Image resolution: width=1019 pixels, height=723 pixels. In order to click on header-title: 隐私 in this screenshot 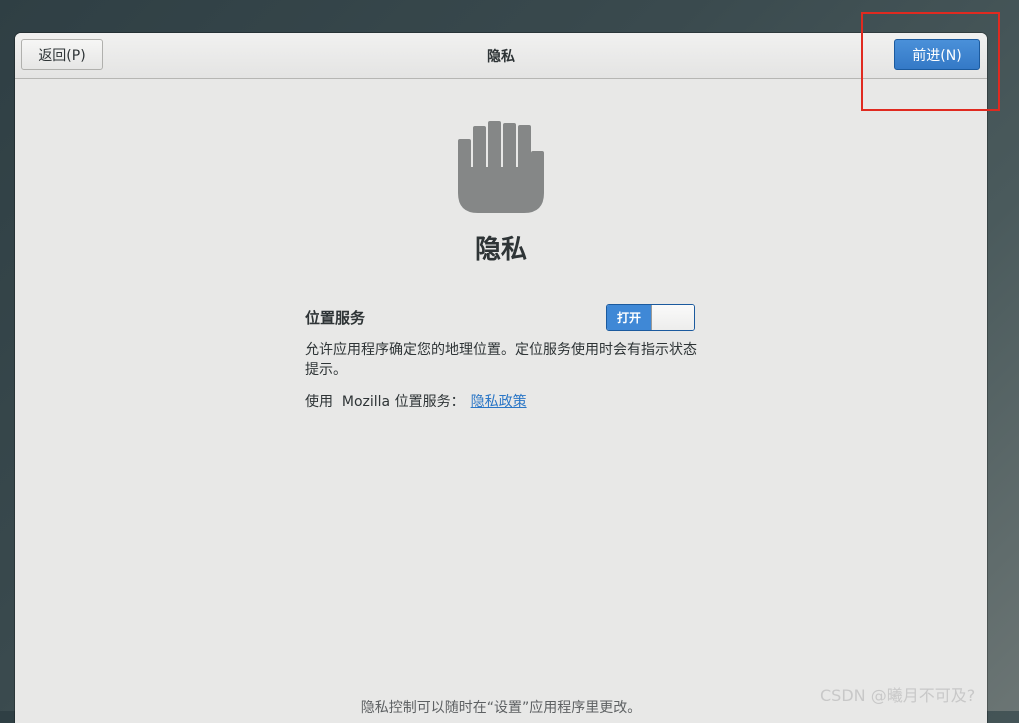, I will do `click(501, 56)`.